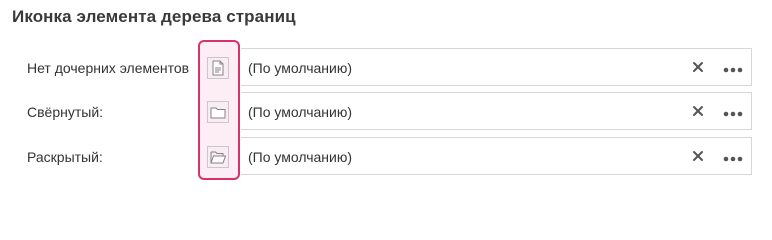  I want to click on row-label: Нет дочерних элементов, so click(108, 68).